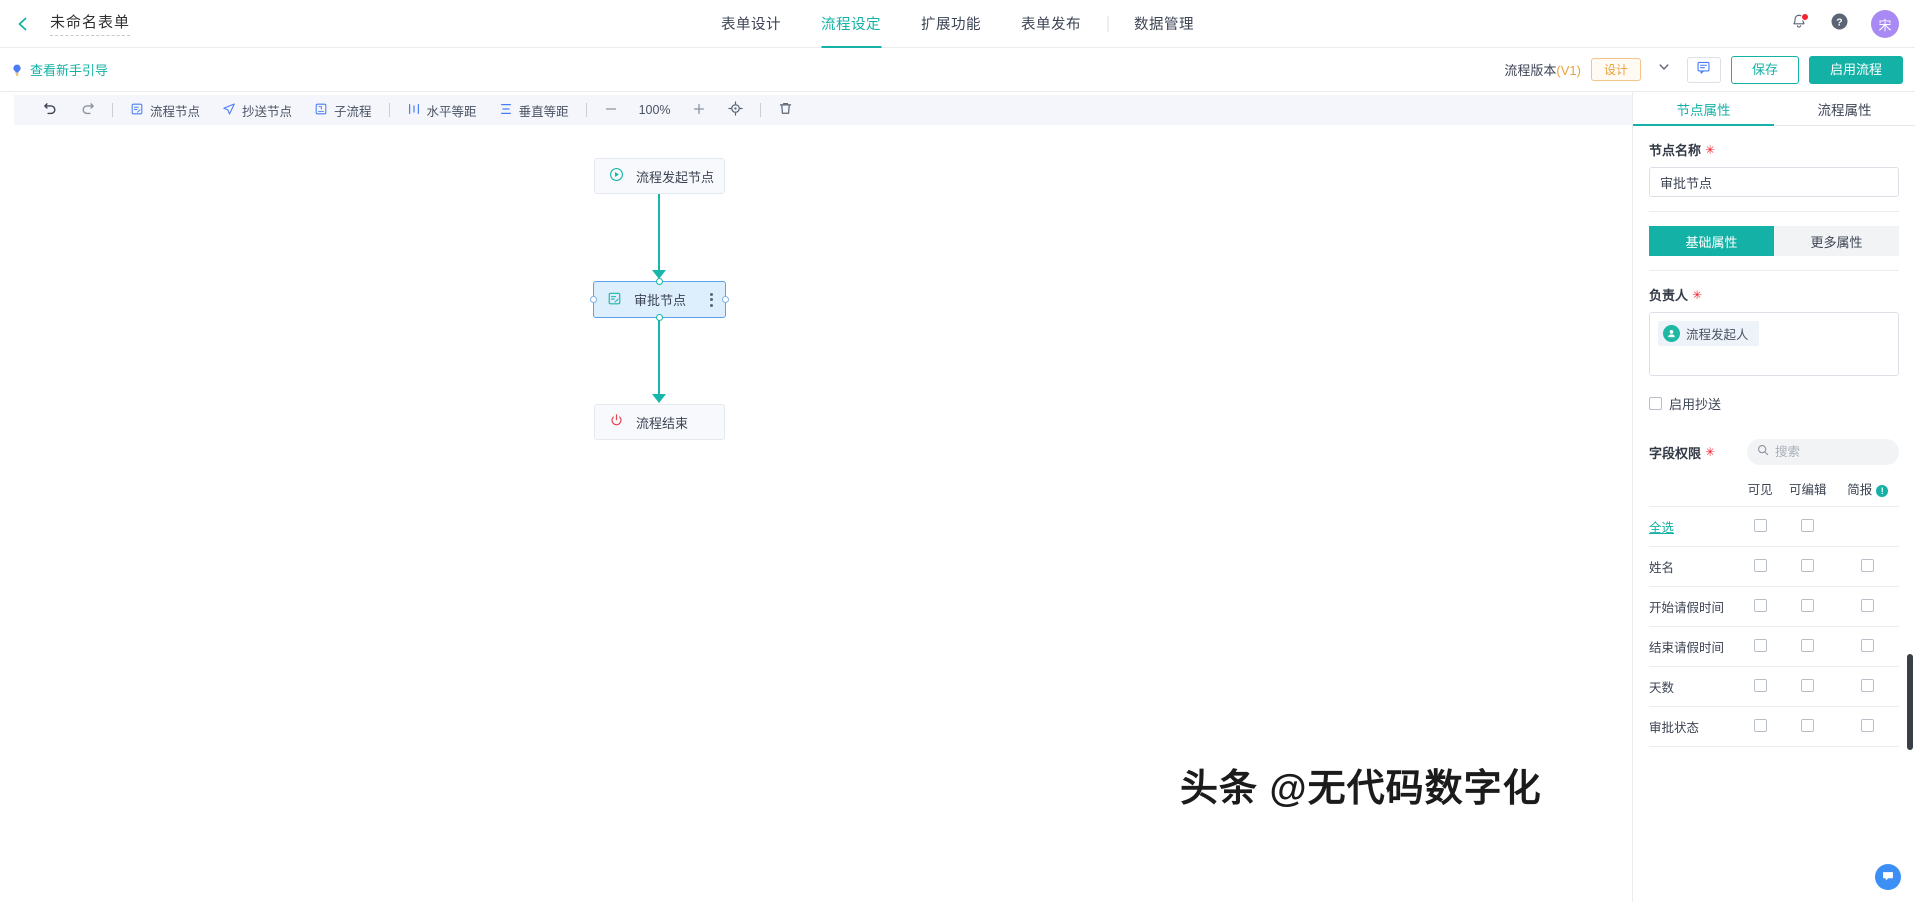 The width and height of the screenshot is (1915, 902). I want to click on delete-button, so click(785, 110).